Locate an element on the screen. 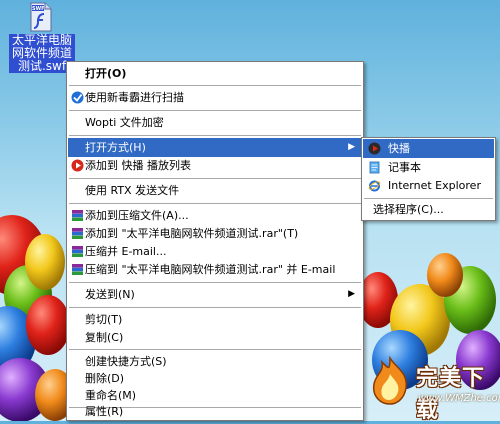  menu-item-properties: 属性(R) is located at coordinates (215, 411).